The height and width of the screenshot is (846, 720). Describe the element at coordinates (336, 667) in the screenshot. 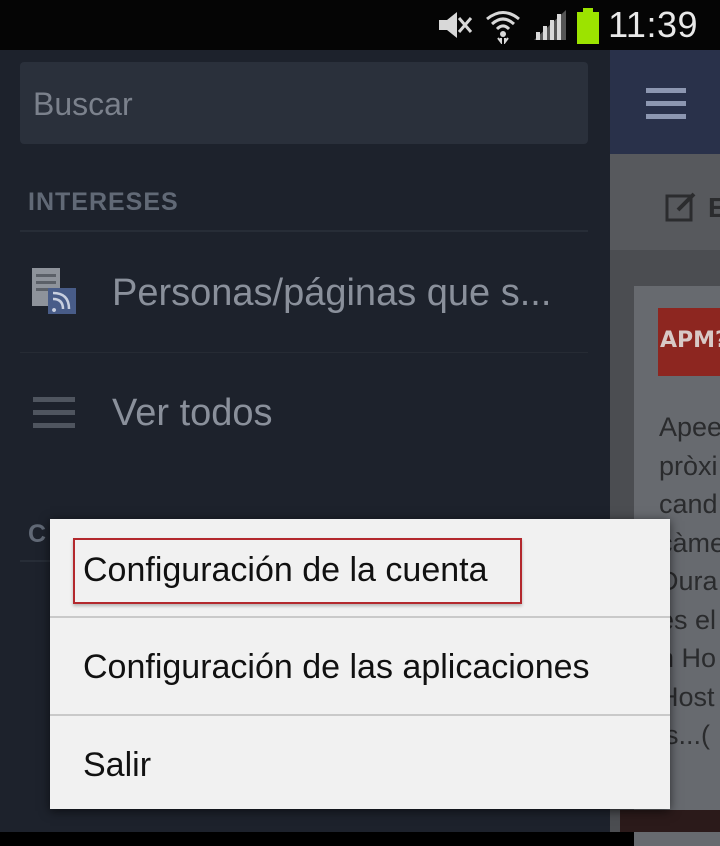

I see `menu-item-label: Configuración de las aplicaciones` at that location.